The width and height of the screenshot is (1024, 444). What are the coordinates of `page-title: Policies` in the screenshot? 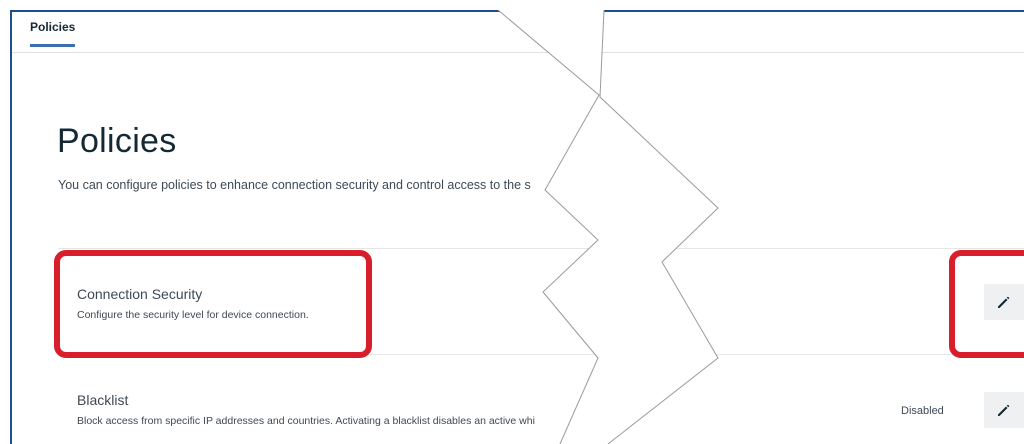 It's located at (117, 141).